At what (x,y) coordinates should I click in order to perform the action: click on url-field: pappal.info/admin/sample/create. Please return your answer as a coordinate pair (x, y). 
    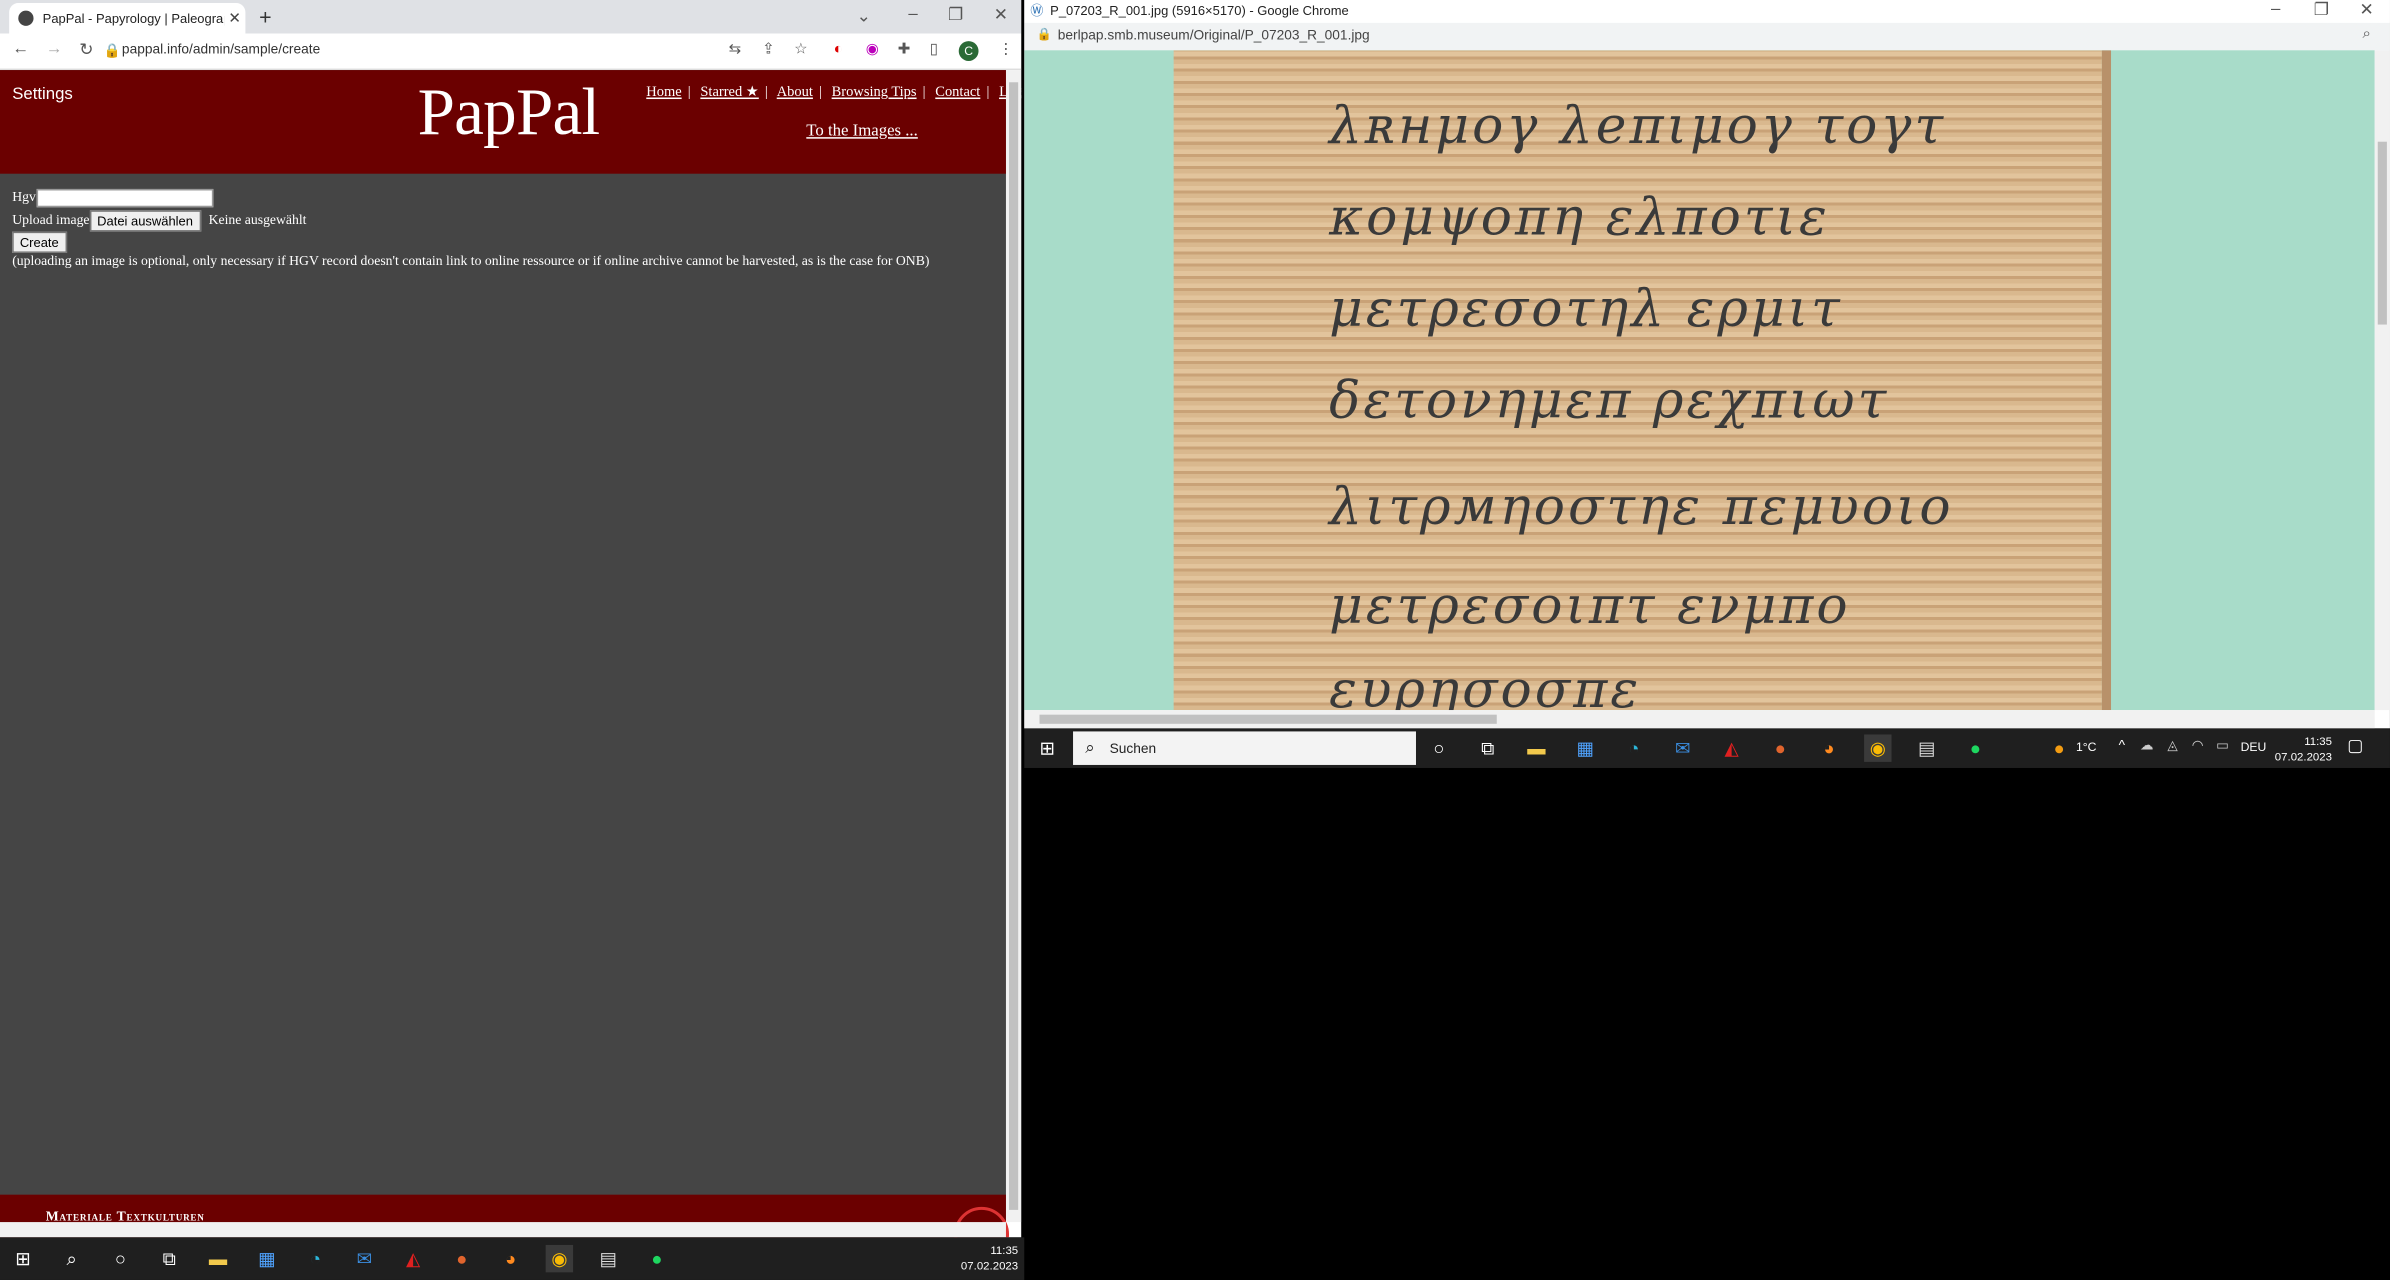
    Looking at the image, I should click on (221, 48).